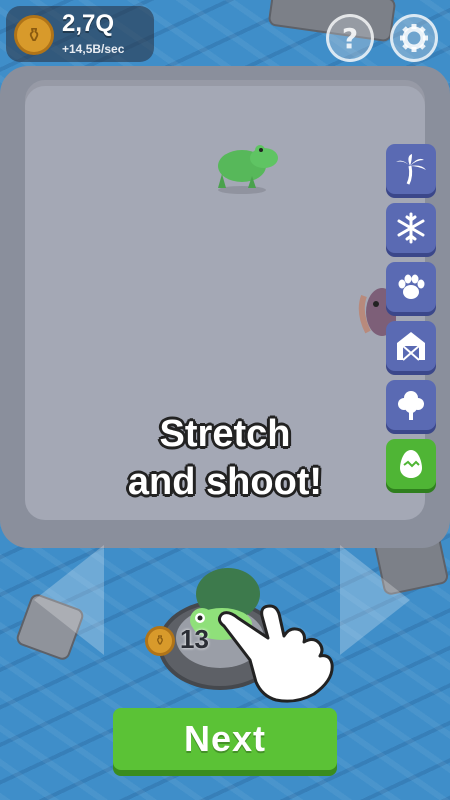  Describe the element at coordinates (225, 482) in the screenshot. I see `caption-line-2: and shoot!` at that location.